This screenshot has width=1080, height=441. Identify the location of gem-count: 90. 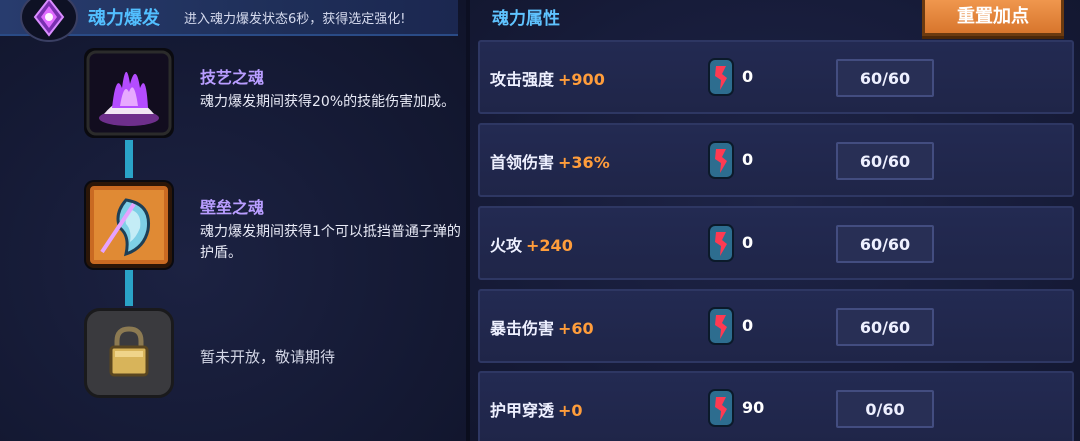
(753, 407).